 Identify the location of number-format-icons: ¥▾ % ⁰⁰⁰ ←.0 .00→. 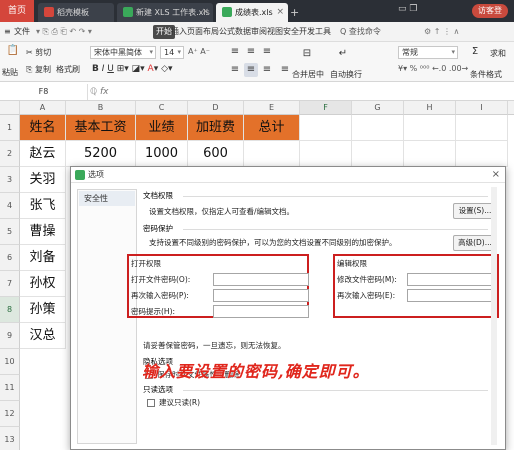
(433, 68).